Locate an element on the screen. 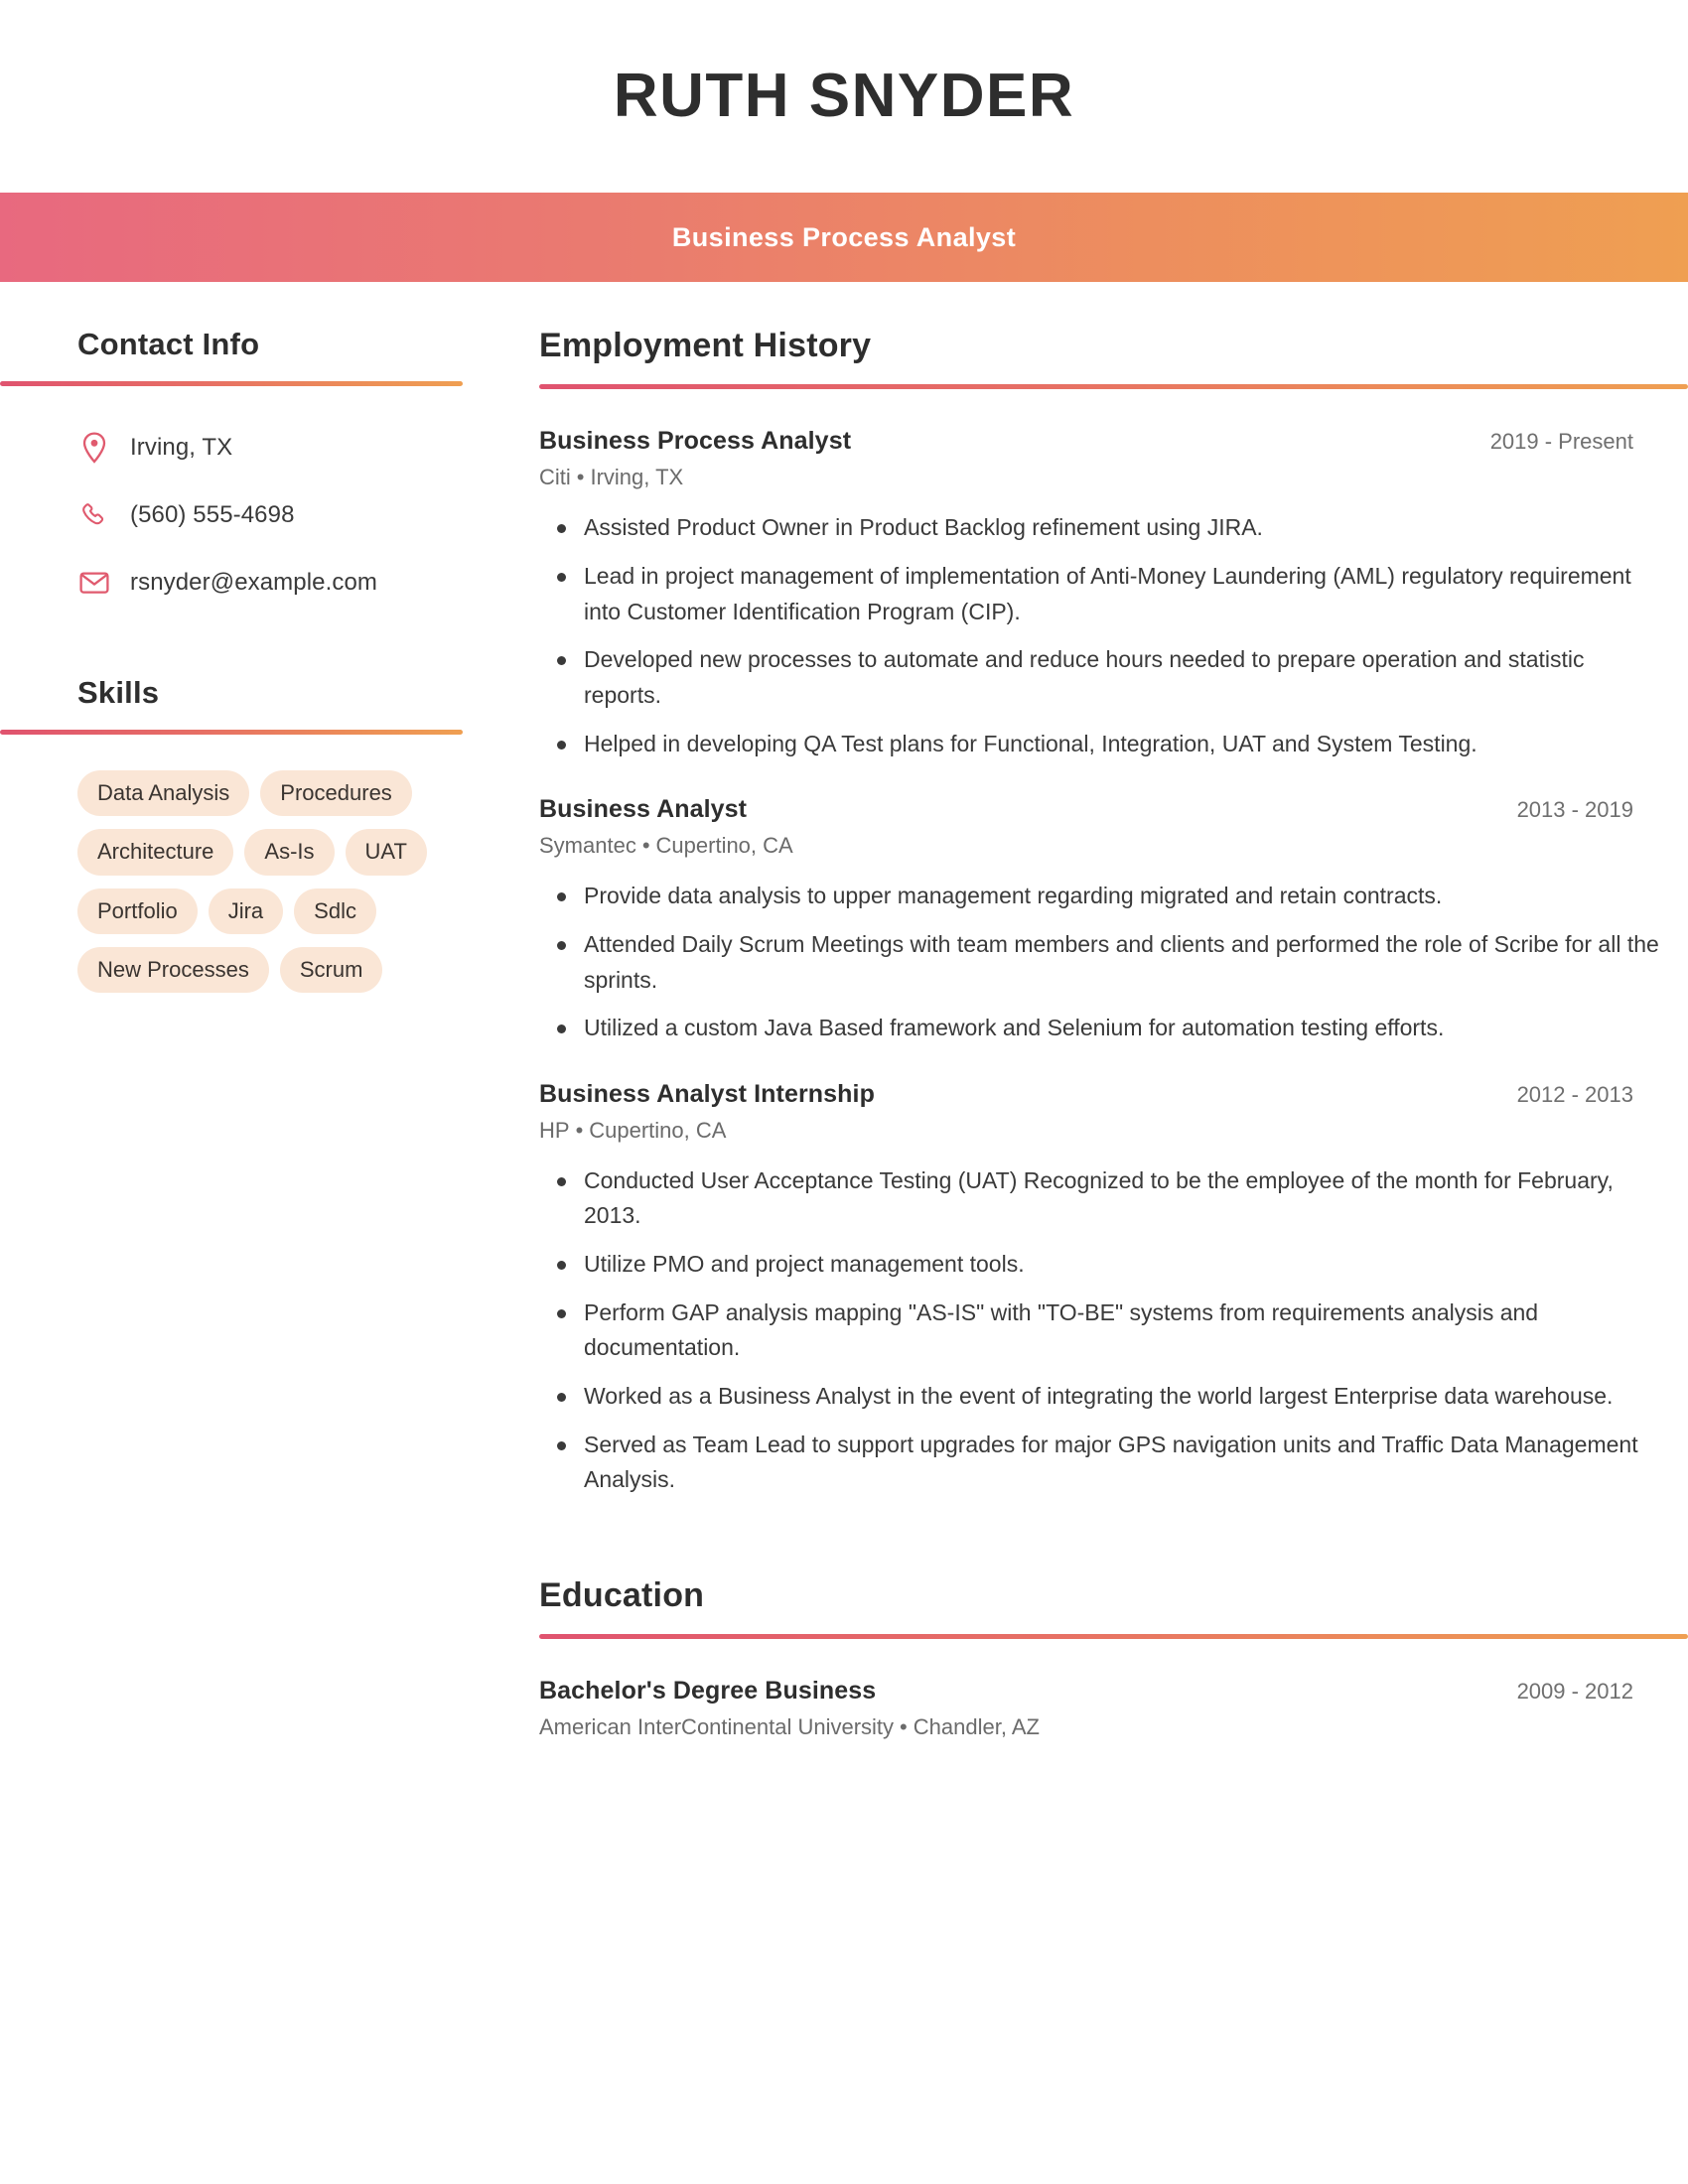 The height and width of the screenshot is (2184, 1688). skill-pill: Portfolio is located at coordinates (137, 911).